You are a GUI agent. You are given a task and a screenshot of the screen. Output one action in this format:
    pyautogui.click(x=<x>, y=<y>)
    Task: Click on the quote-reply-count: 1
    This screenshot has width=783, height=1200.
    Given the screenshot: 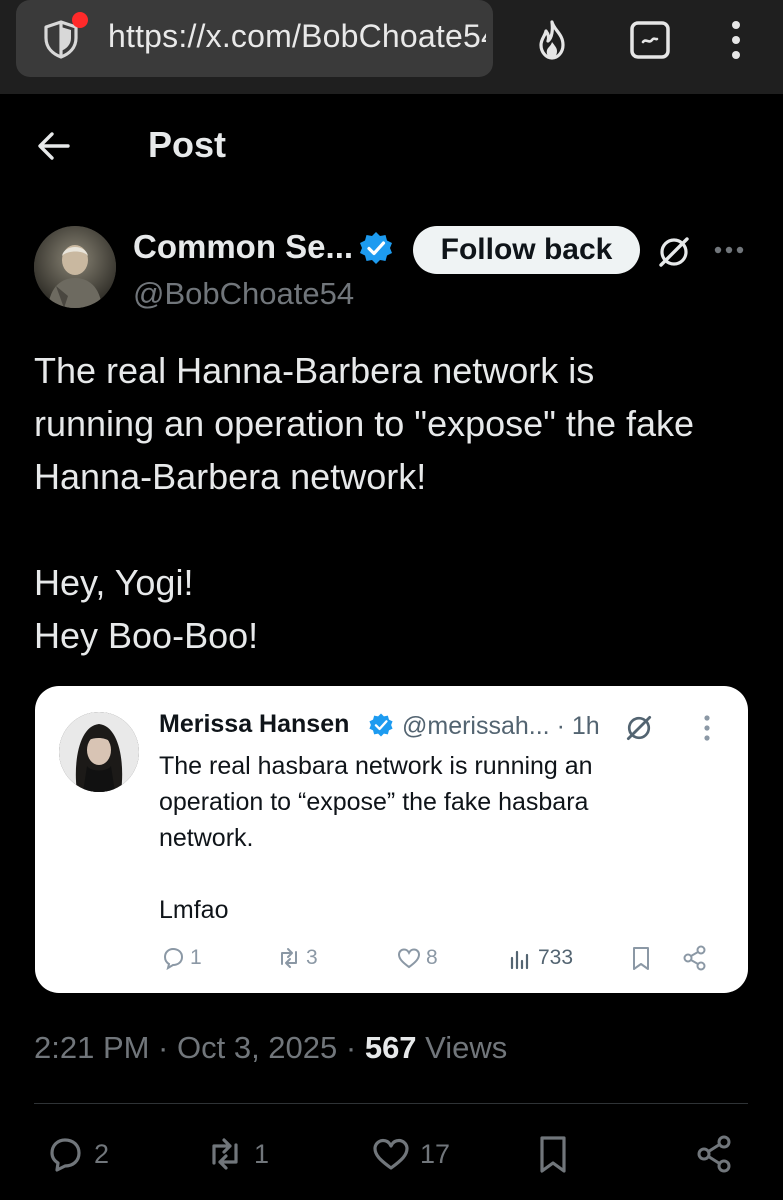 What is the action you would take?
    pyautogui.click(x=196, y=957)
    